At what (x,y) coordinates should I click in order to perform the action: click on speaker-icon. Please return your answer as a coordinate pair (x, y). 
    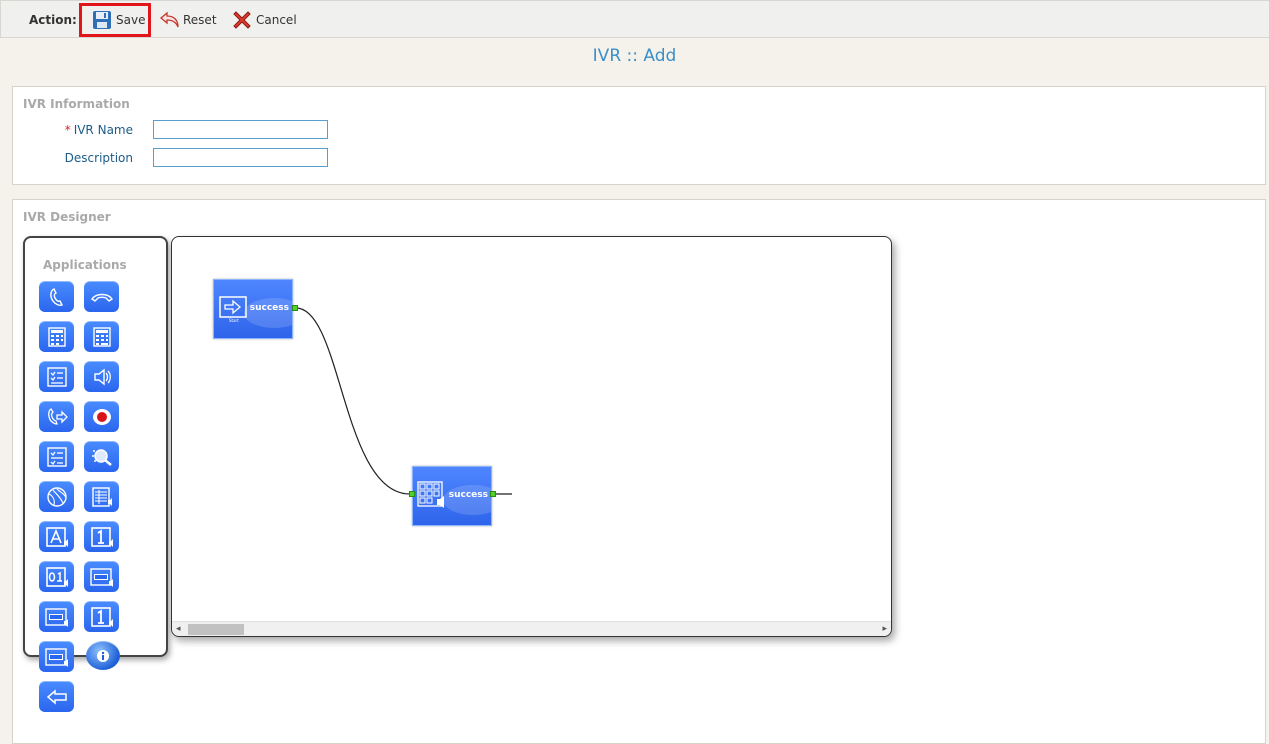
    Looking at the image, I should click on (101, 376).